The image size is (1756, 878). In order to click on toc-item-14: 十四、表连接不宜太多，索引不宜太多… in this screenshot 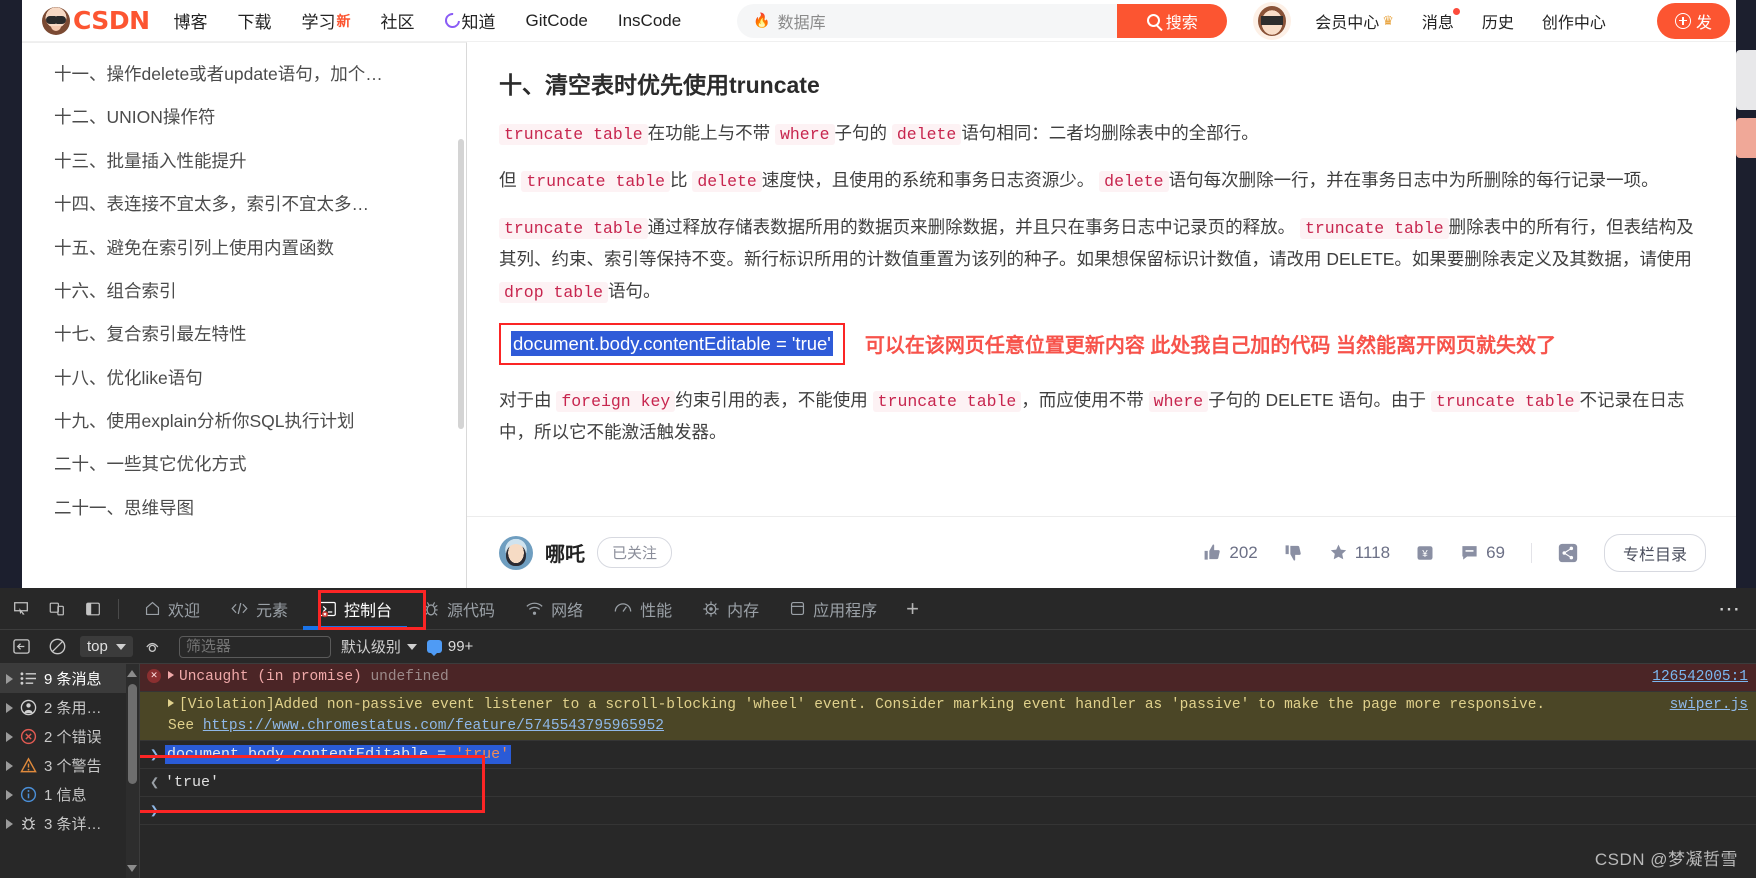, I will do `click(244, 204)`.